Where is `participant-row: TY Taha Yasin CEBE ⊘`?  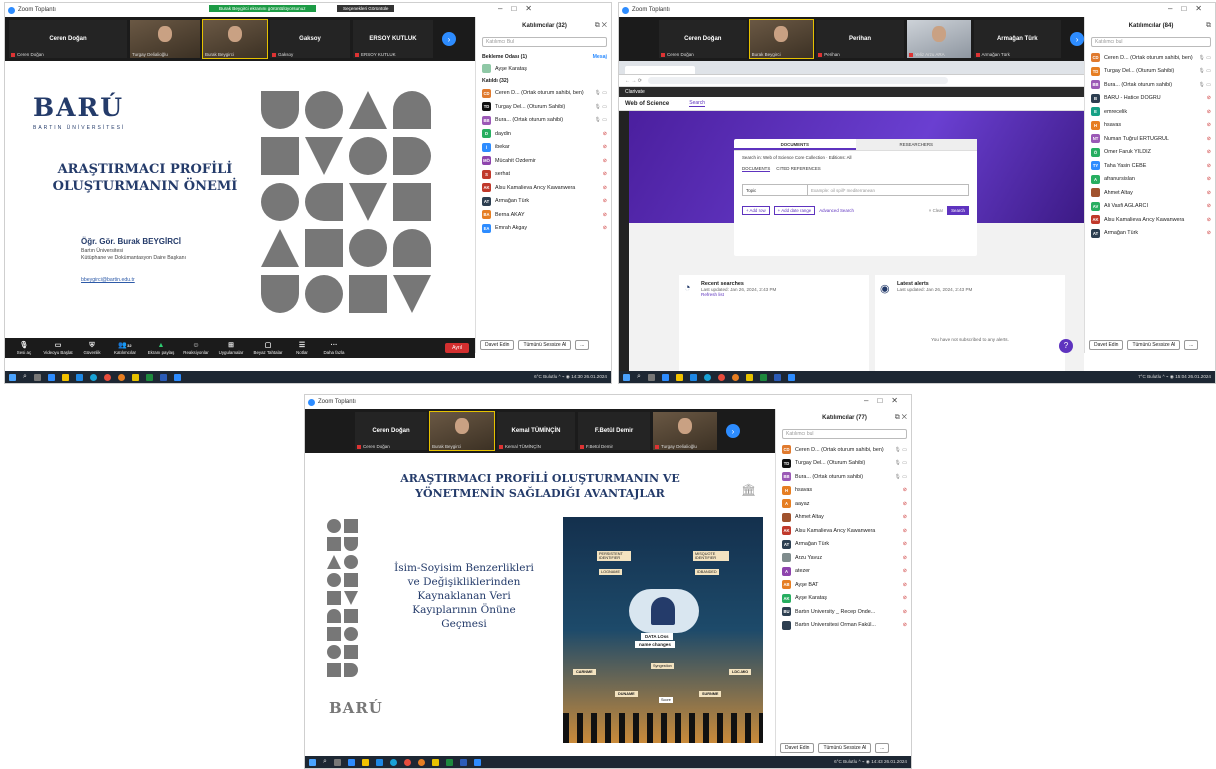
participant-row: TY Taha Yasin CEBE ⊘ is located at coordinates (1150, 166).